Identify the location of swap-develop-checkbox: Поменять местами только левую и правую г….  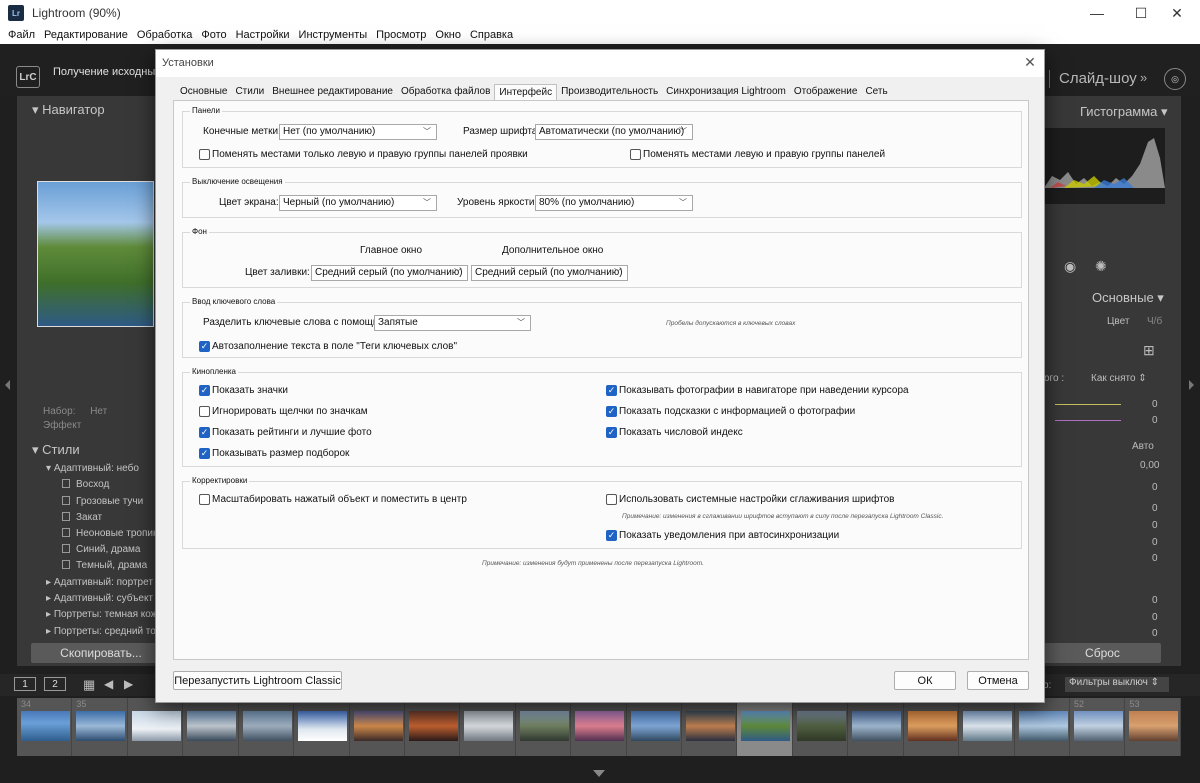
(363, 154).